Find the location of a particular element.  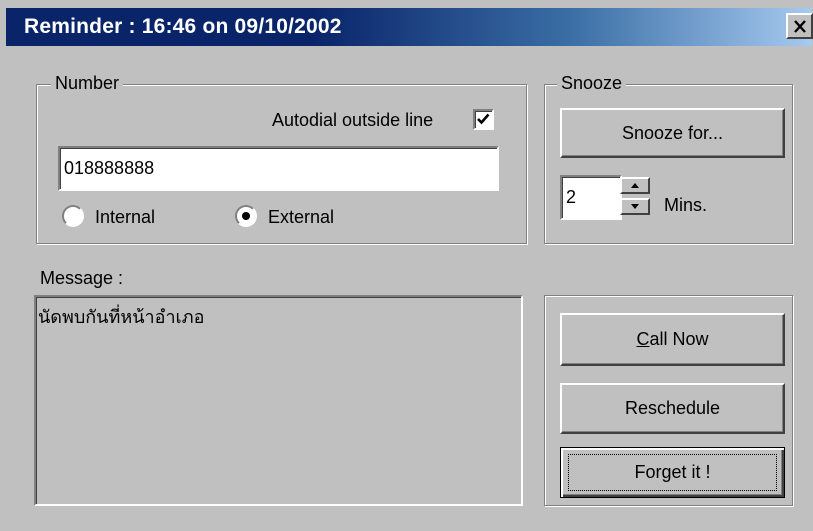

close-icon is located at coordinates (799, 26).